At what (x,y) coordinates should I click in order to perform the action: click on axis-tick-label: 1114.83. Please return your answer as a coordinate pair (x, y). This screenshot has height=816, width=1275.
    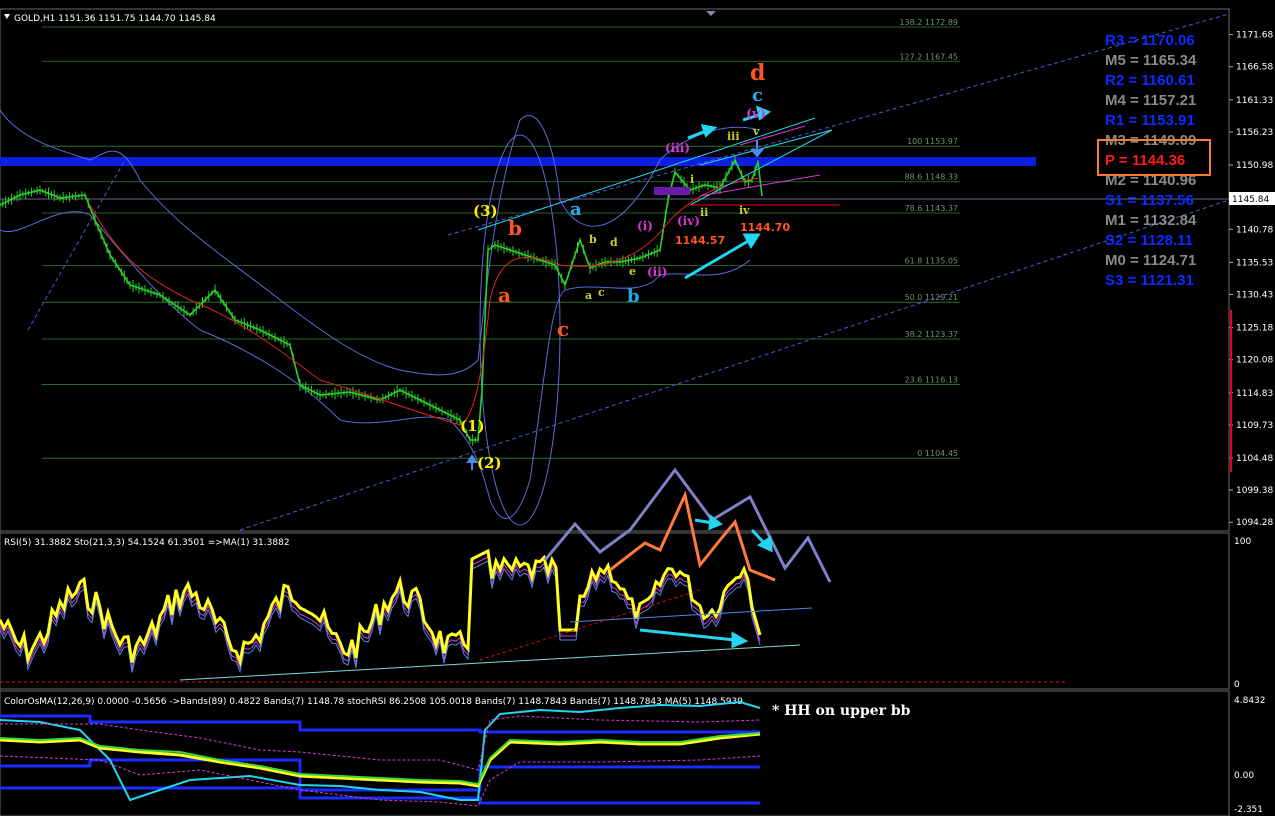
    Looking at the image, I should click on (1254, 394).